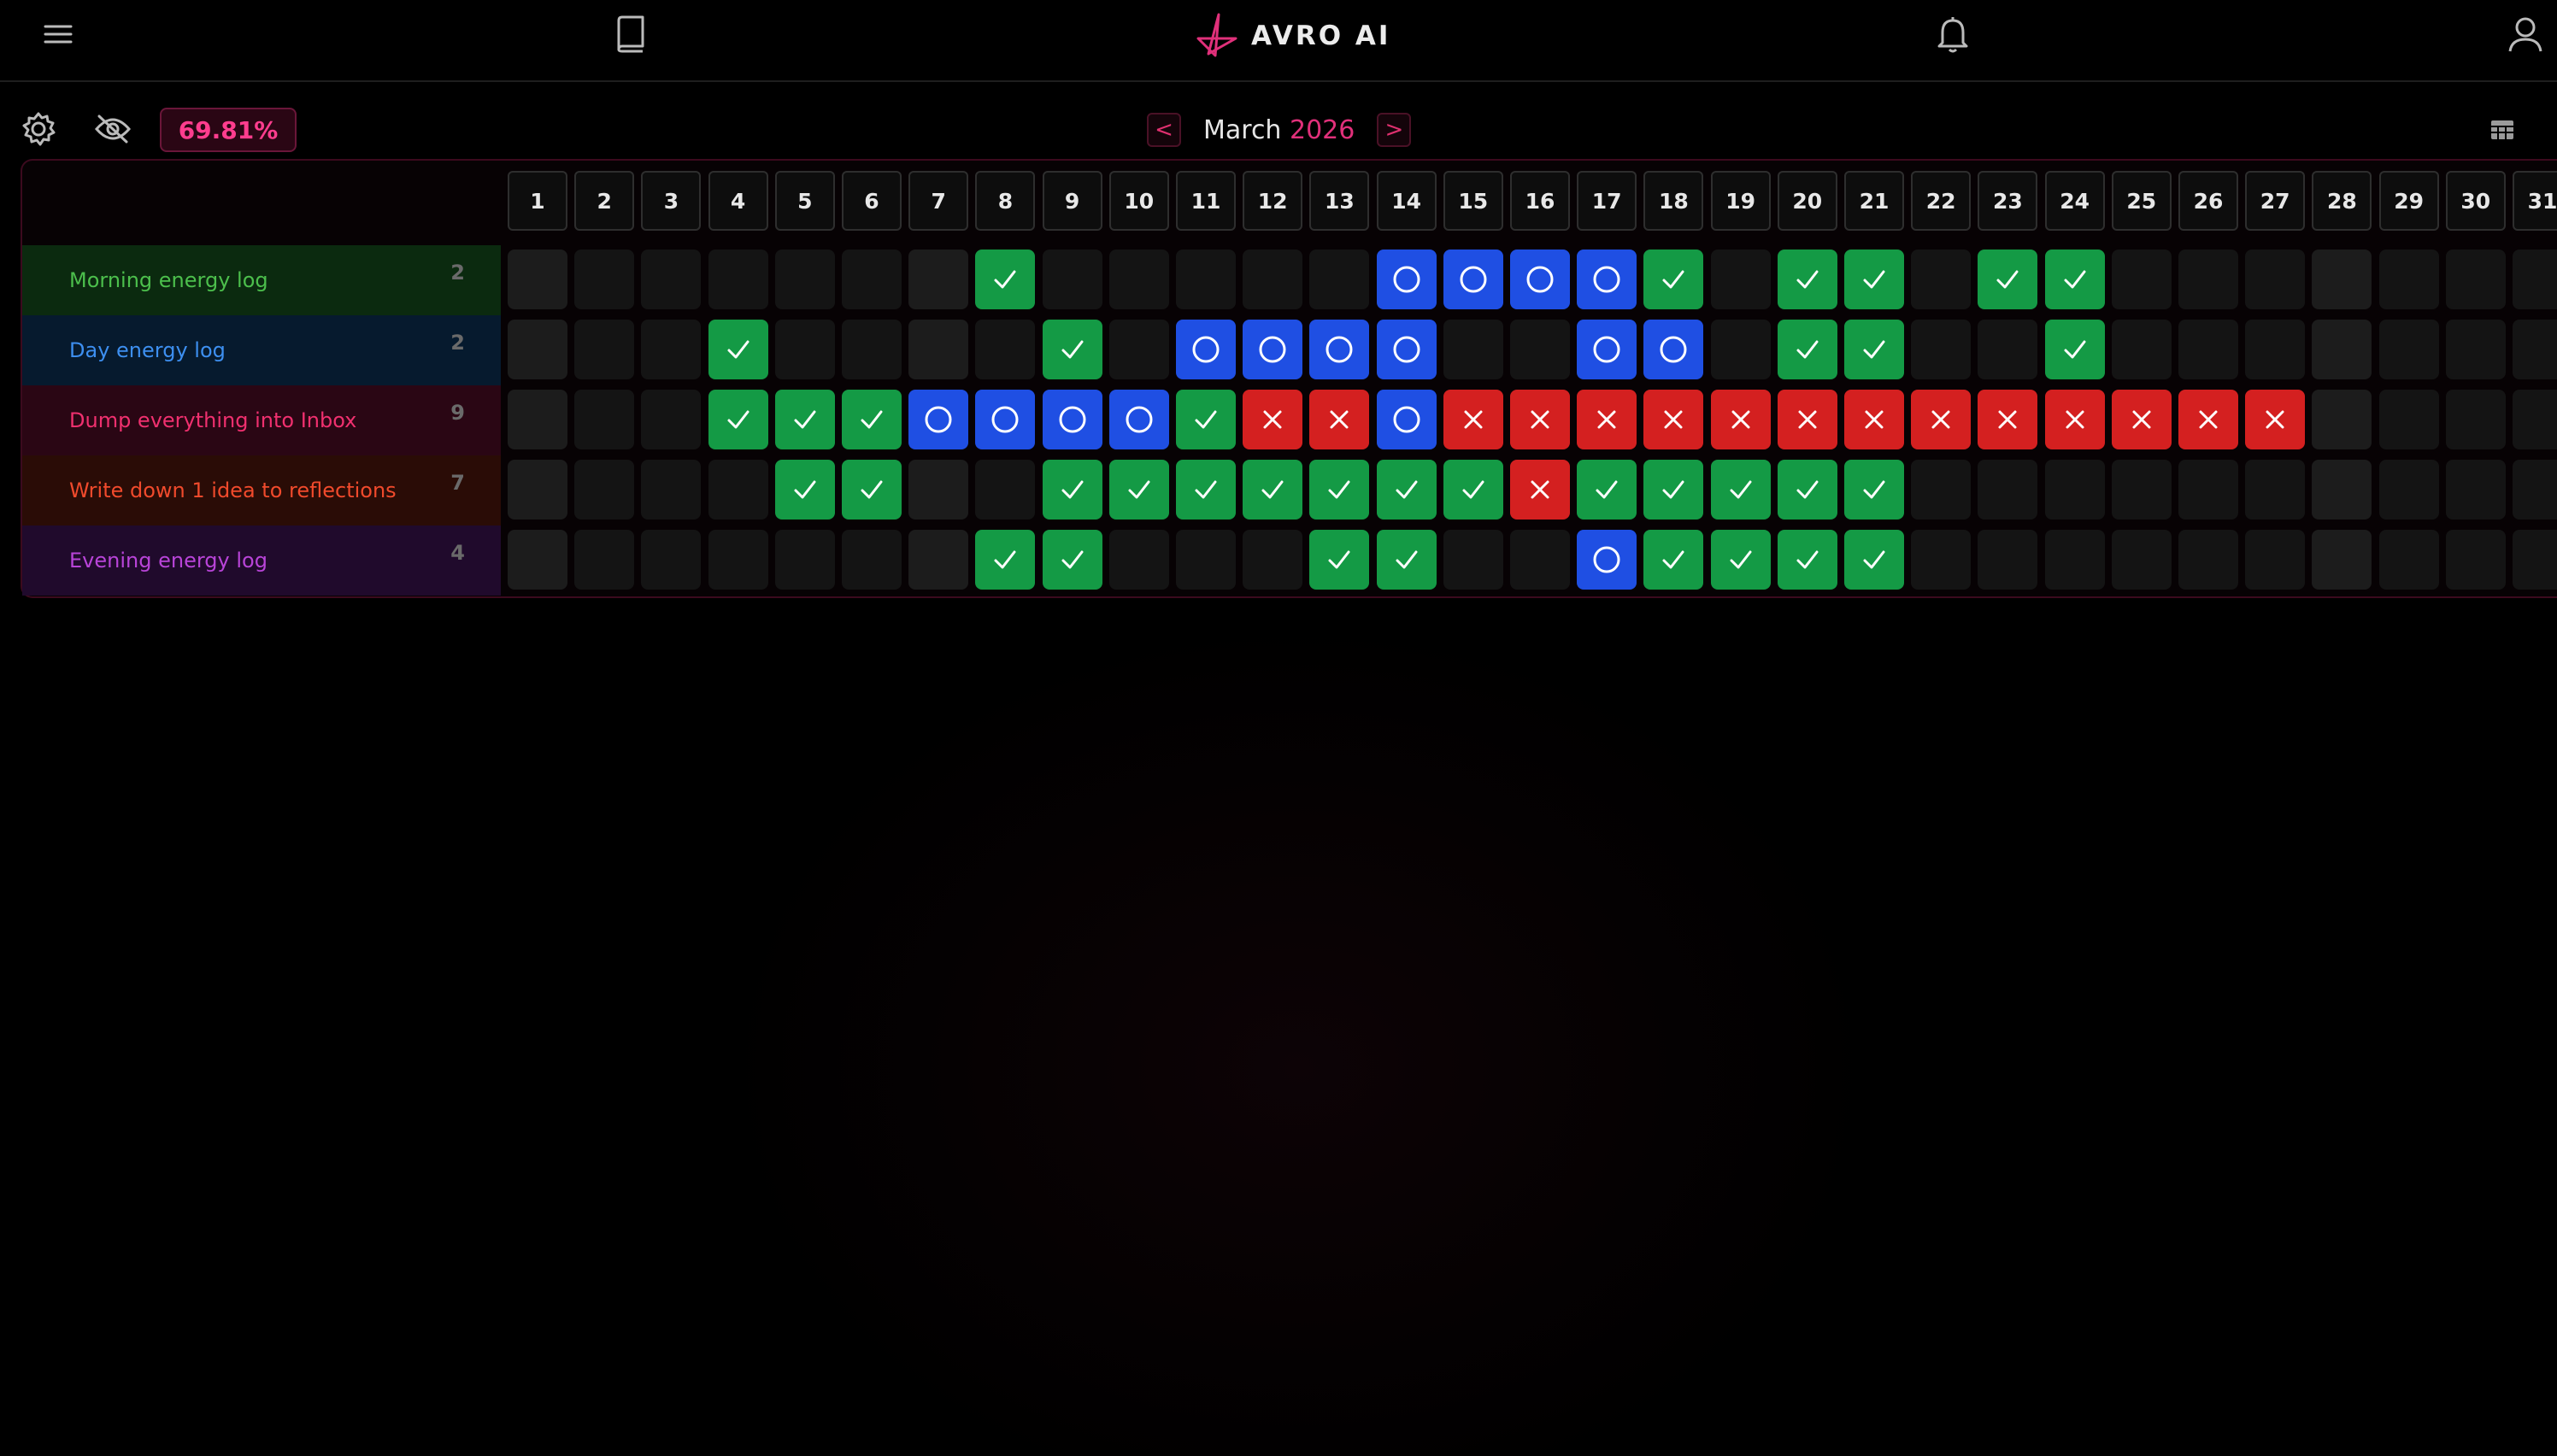  I want to click on user-icon, so click(2525, 34).